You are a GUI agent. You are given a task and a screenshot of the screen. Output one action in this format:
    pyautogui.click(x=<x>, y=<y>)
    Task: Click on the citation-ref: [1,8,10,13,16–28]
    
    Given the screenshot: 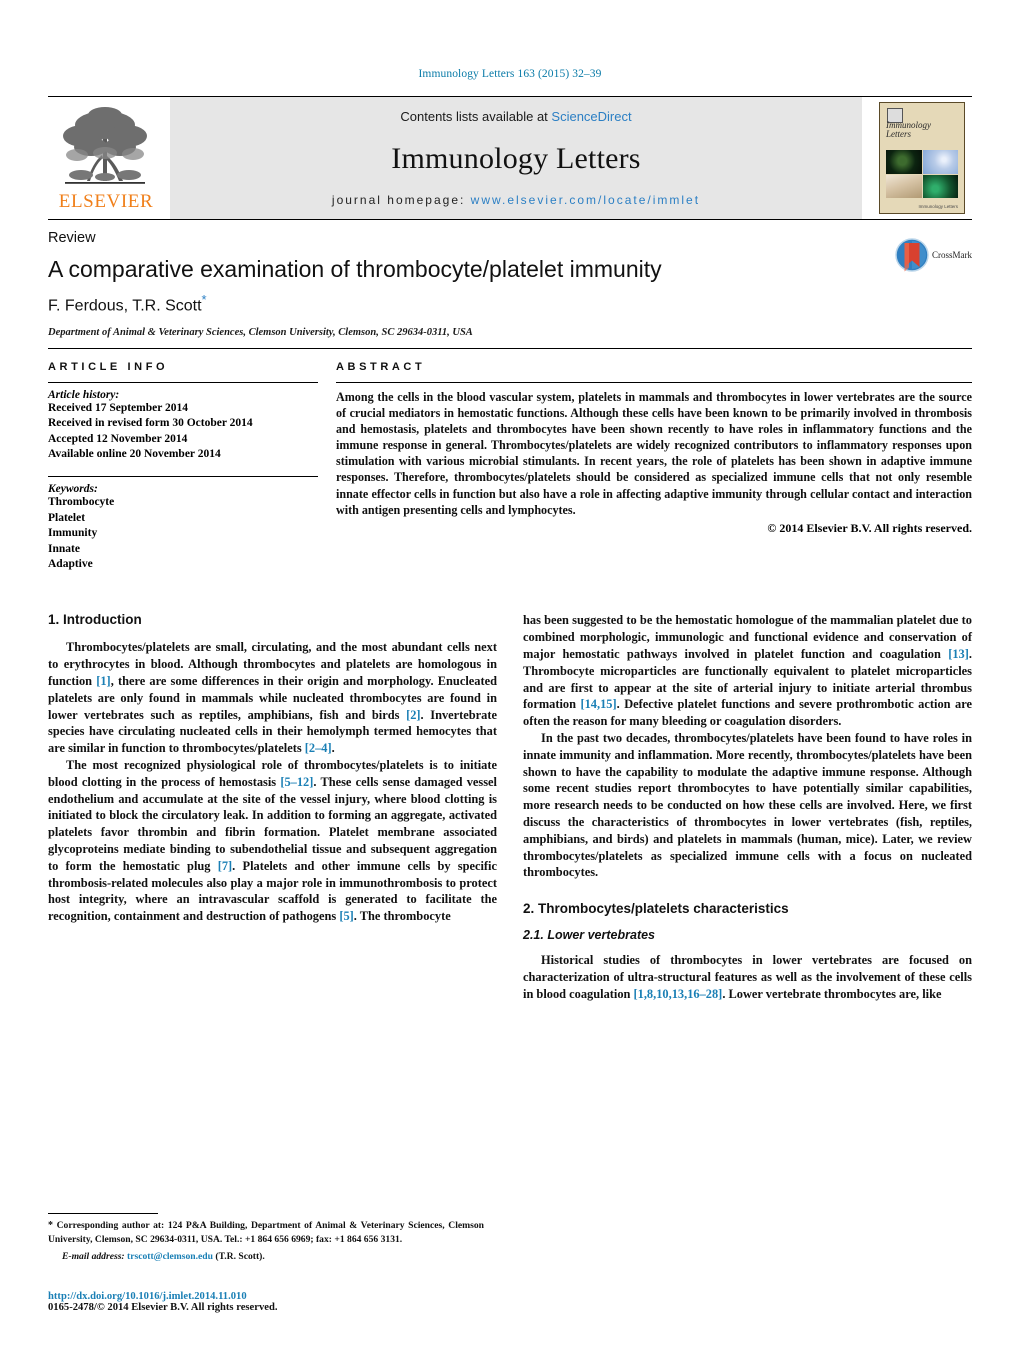 What is the action you would take?
    pyautogui.click(x=678, y=994)
    